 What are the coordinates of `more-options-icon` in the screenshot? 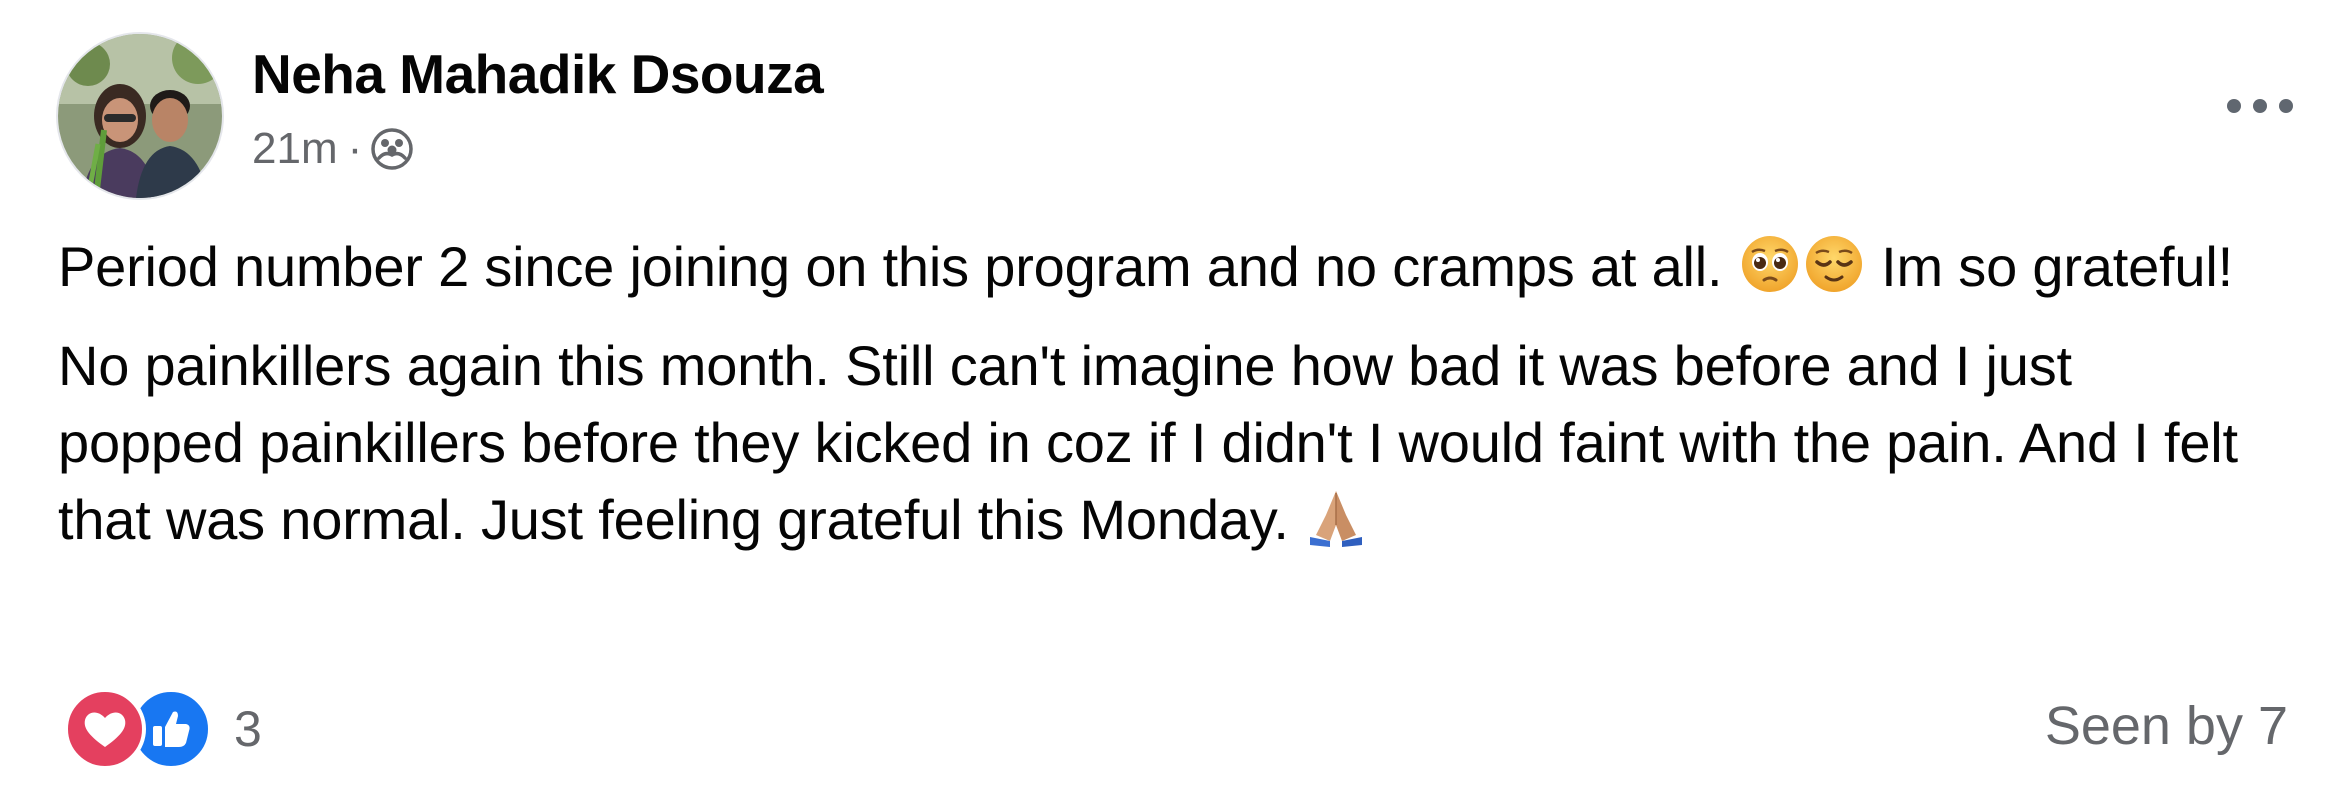 It's located at (2260, 106).